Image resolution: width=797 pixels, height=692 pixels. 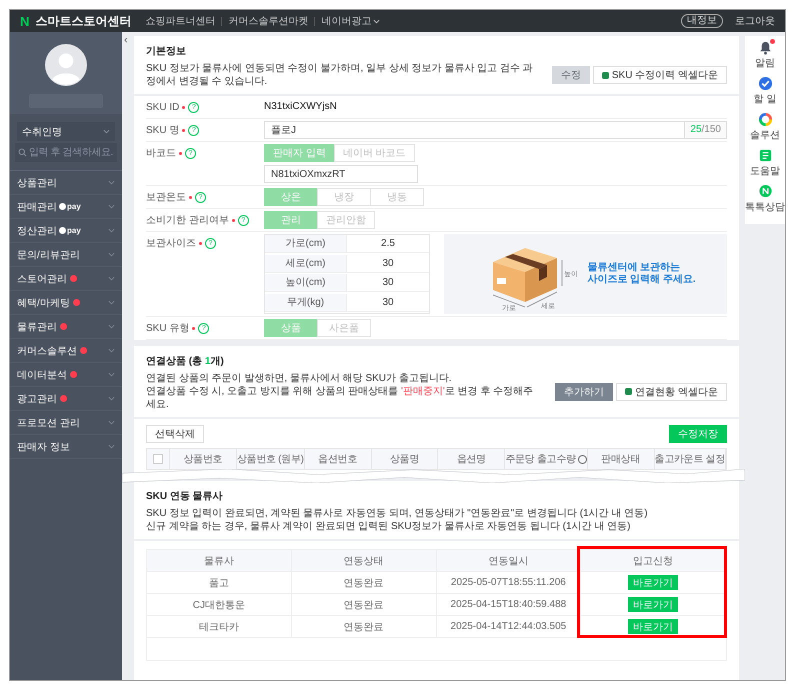 I want to click on table-cell: 품고, so click(x=219, y=582).